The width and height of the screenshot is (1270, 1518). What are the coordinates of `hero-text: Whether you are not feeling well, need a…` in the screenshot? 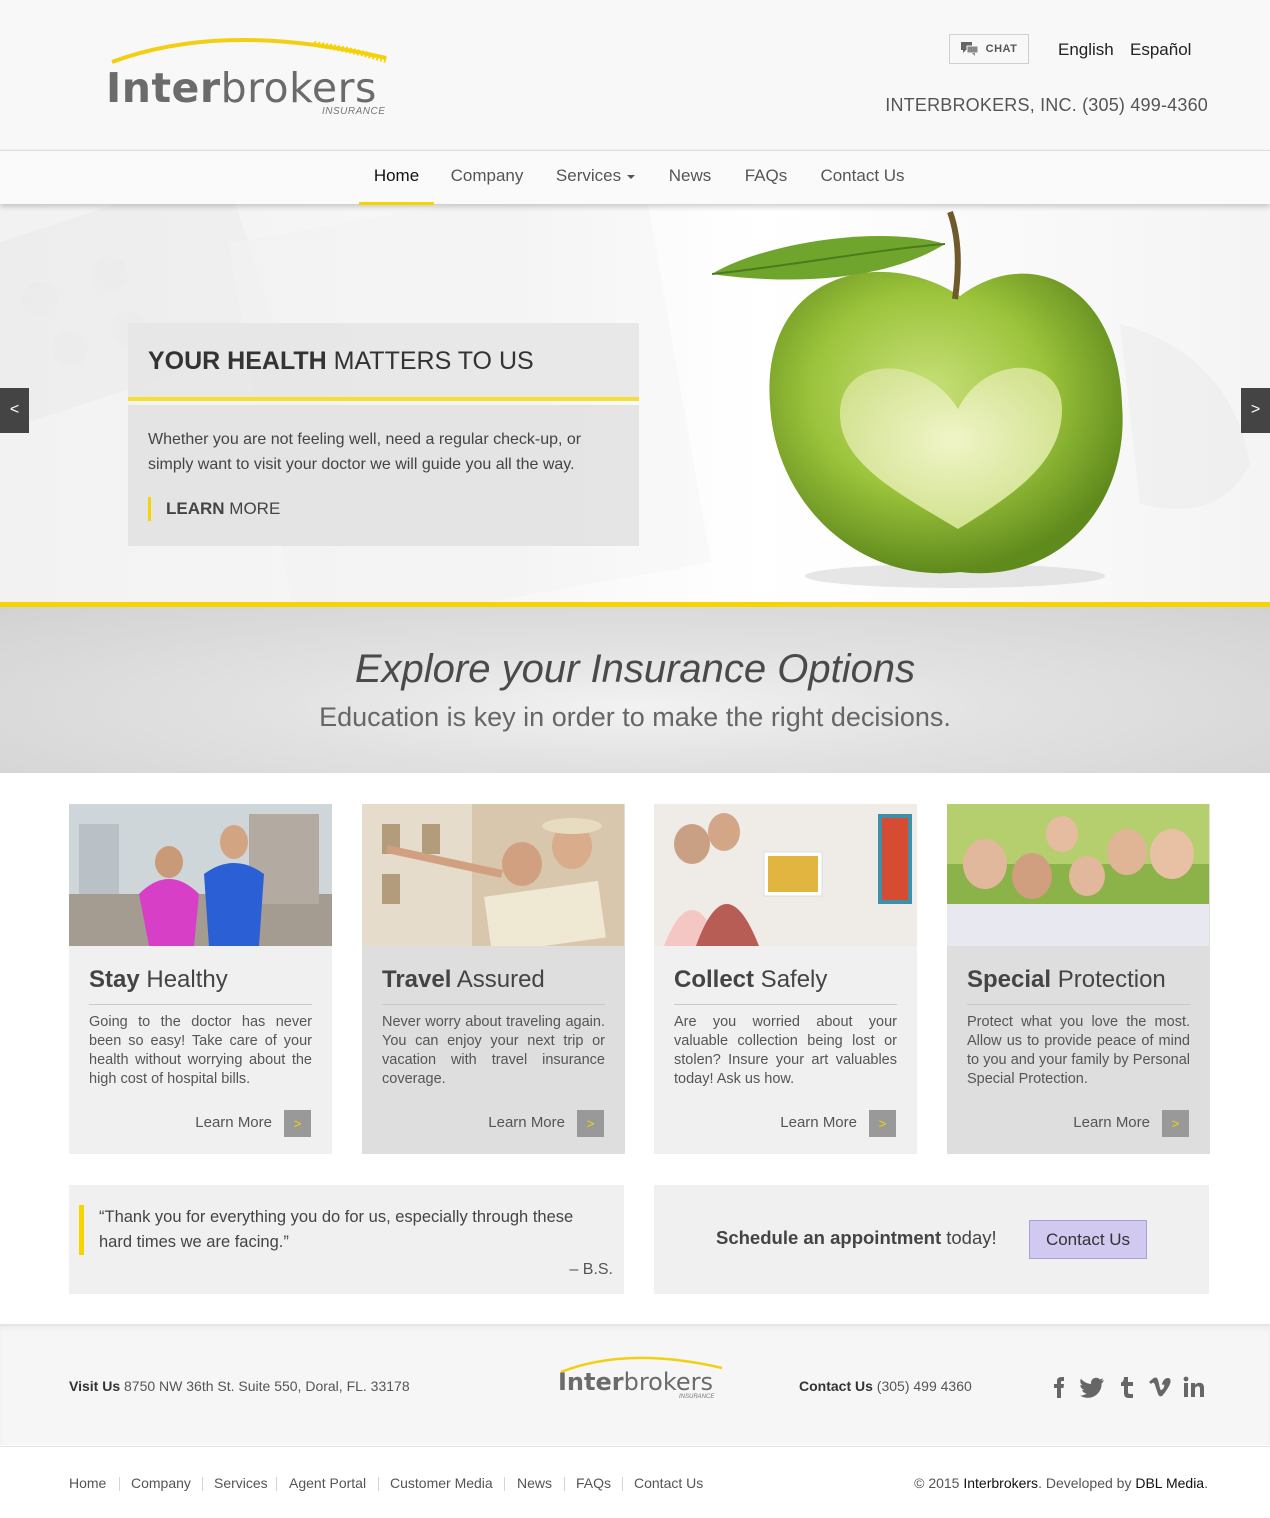 It's located at (365, 452).